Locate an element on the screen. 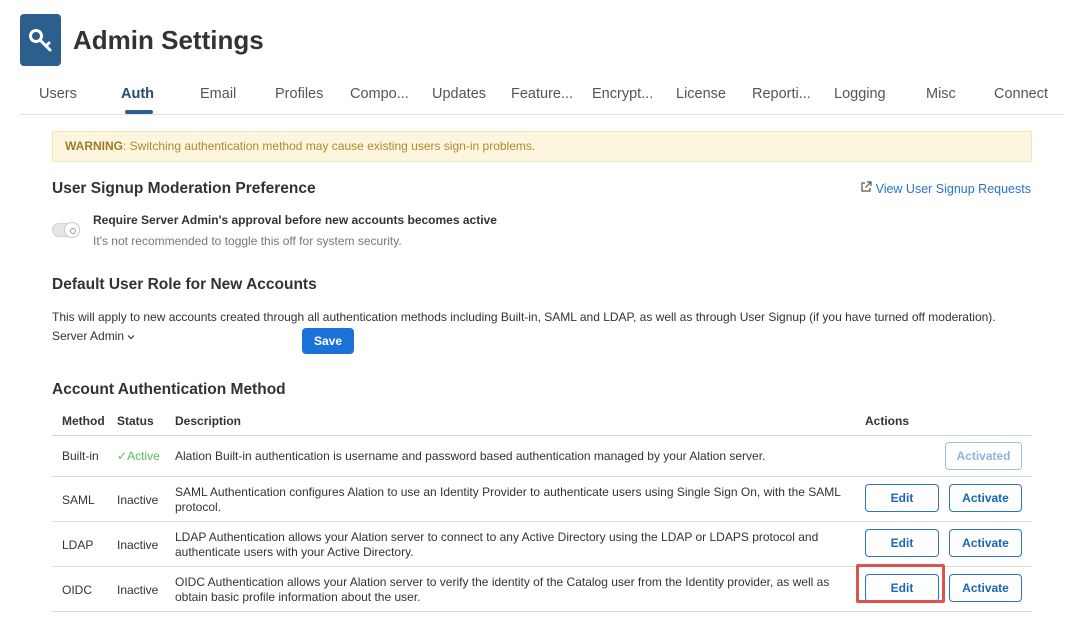 Image resolution: width=1080 pixels, height=625 pixels. column-method: Method is located at coordinates (83, 421).